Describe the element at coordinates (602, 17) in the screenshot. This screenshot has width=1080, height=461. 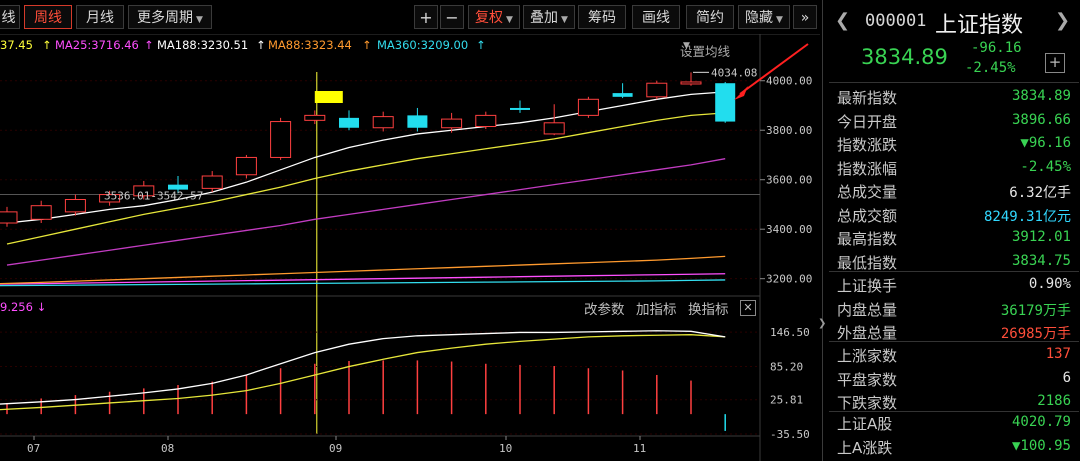
I see `chips-button: 筹码` at that location.